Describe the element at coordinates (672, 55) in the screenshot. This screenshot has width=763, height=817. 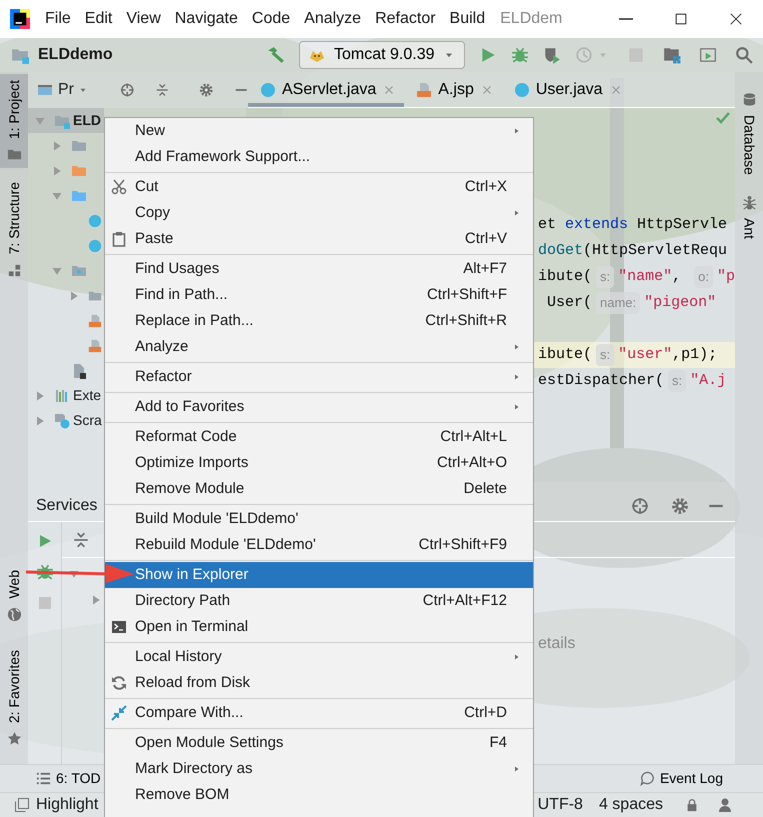
I see `folder-grid-icon` at that location.